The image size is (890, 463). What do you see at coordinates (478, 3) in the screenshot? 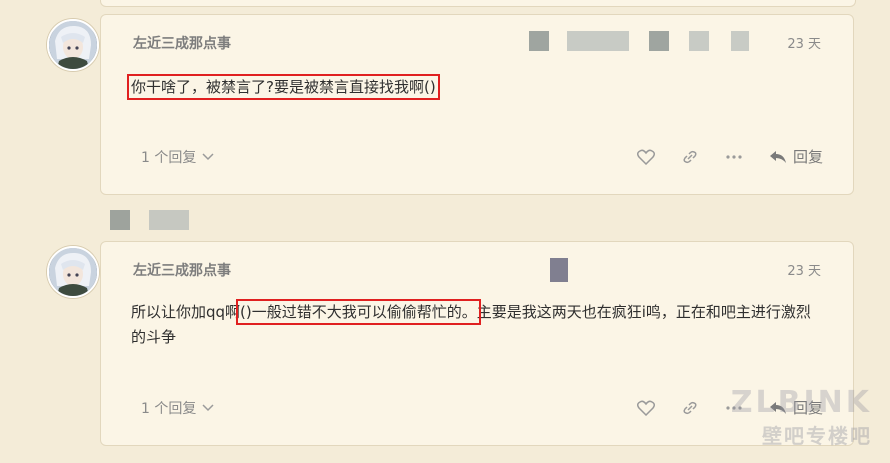
I see `previous-card-edge` at bounding box center [478, 3].